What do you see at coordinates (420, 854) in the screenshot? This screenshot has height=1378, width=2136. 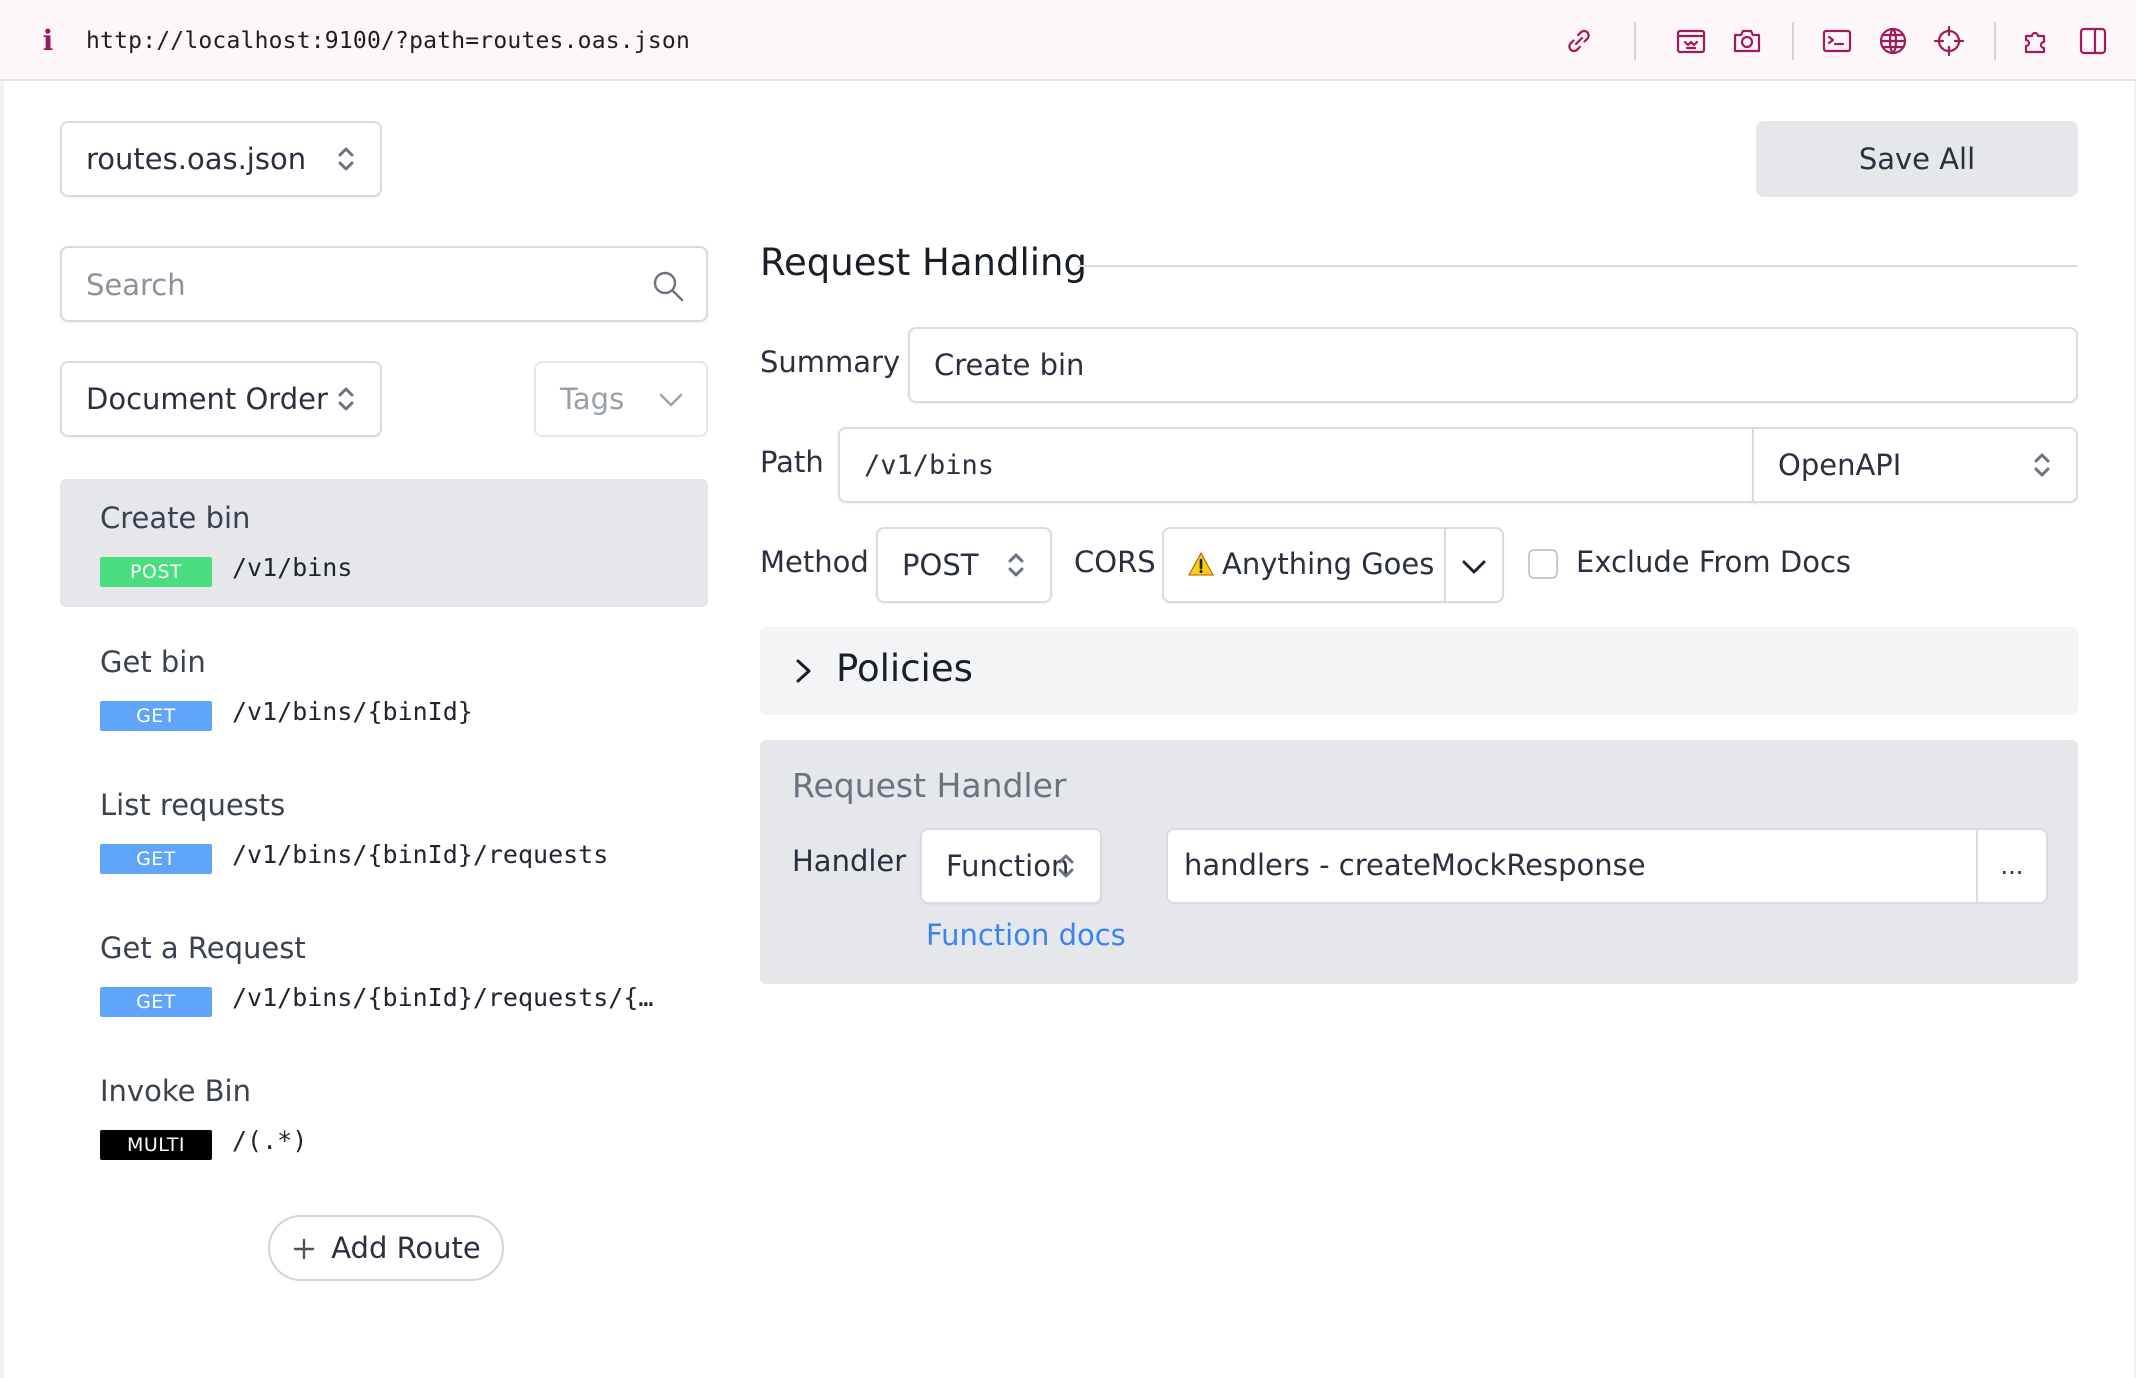 I see `route-path: /v1/bins/{binId}/requests` at bounding box center [420, 854].